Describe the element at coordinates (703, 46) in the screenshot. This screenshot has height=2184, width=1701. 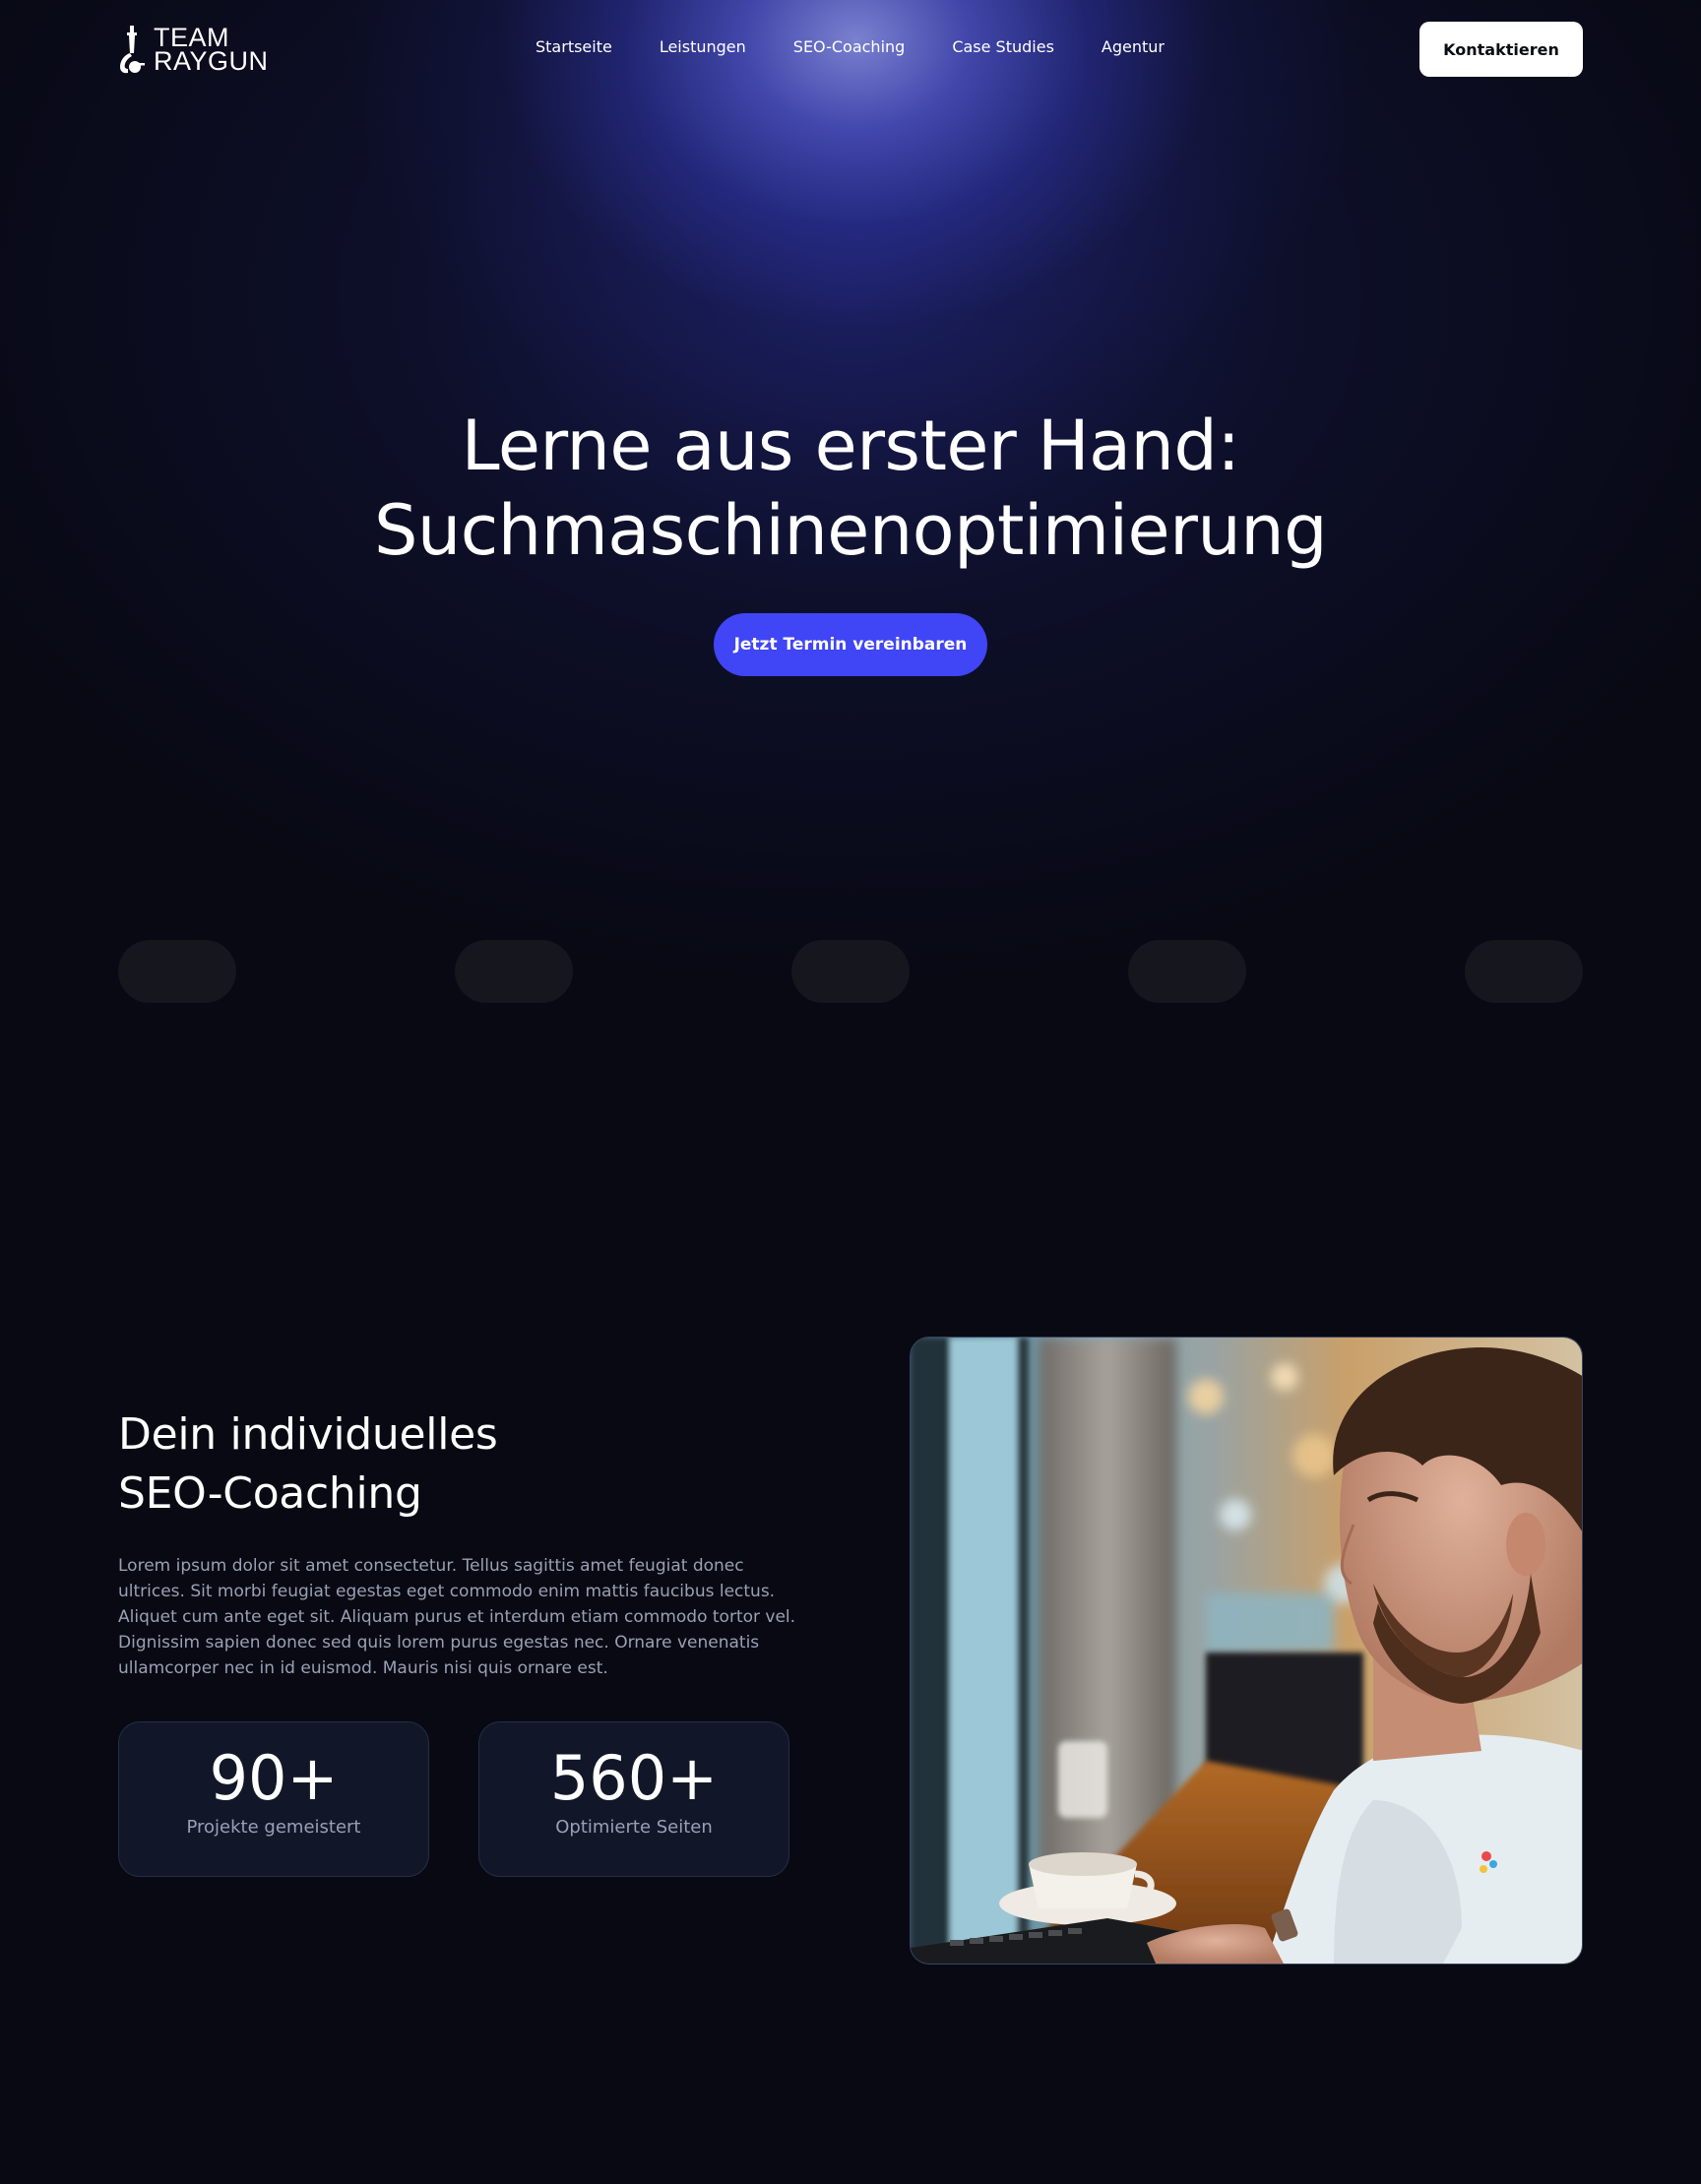
I see `nav-link-leistungen: Leistungen` at that location.